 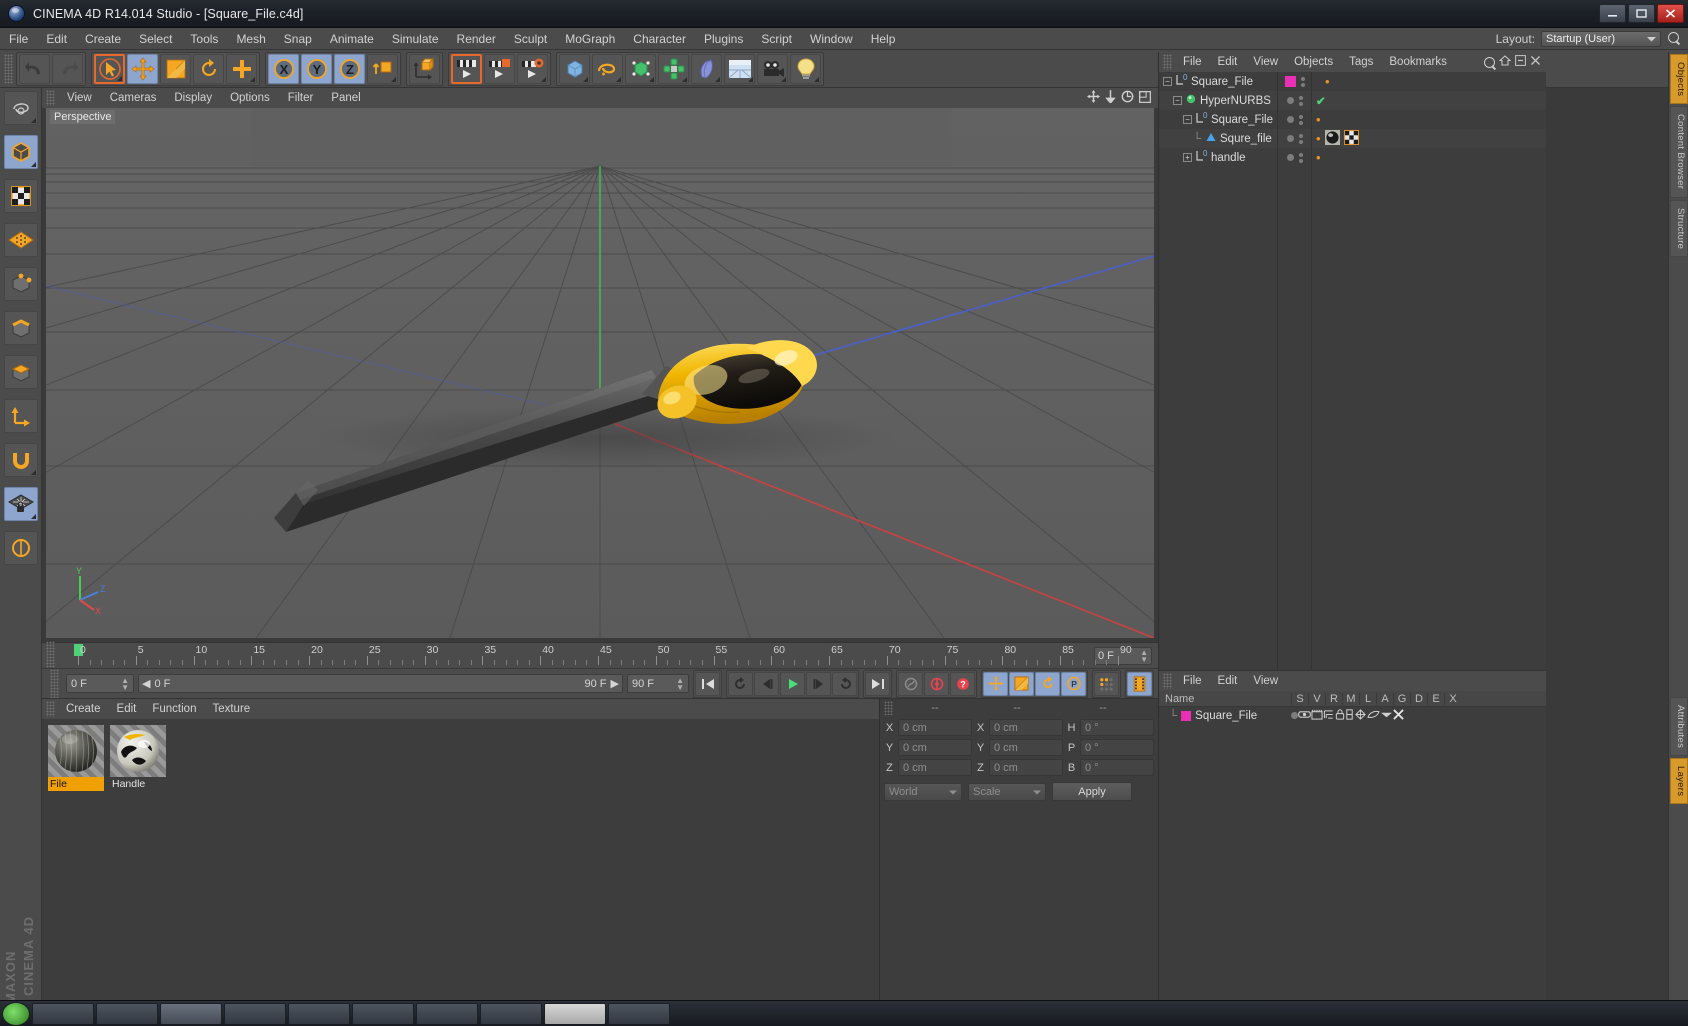 What do you see at coordinates (1418, 698) in the screenshot?
I see `layers-col-d: D` at bounding box center [1418, 698].